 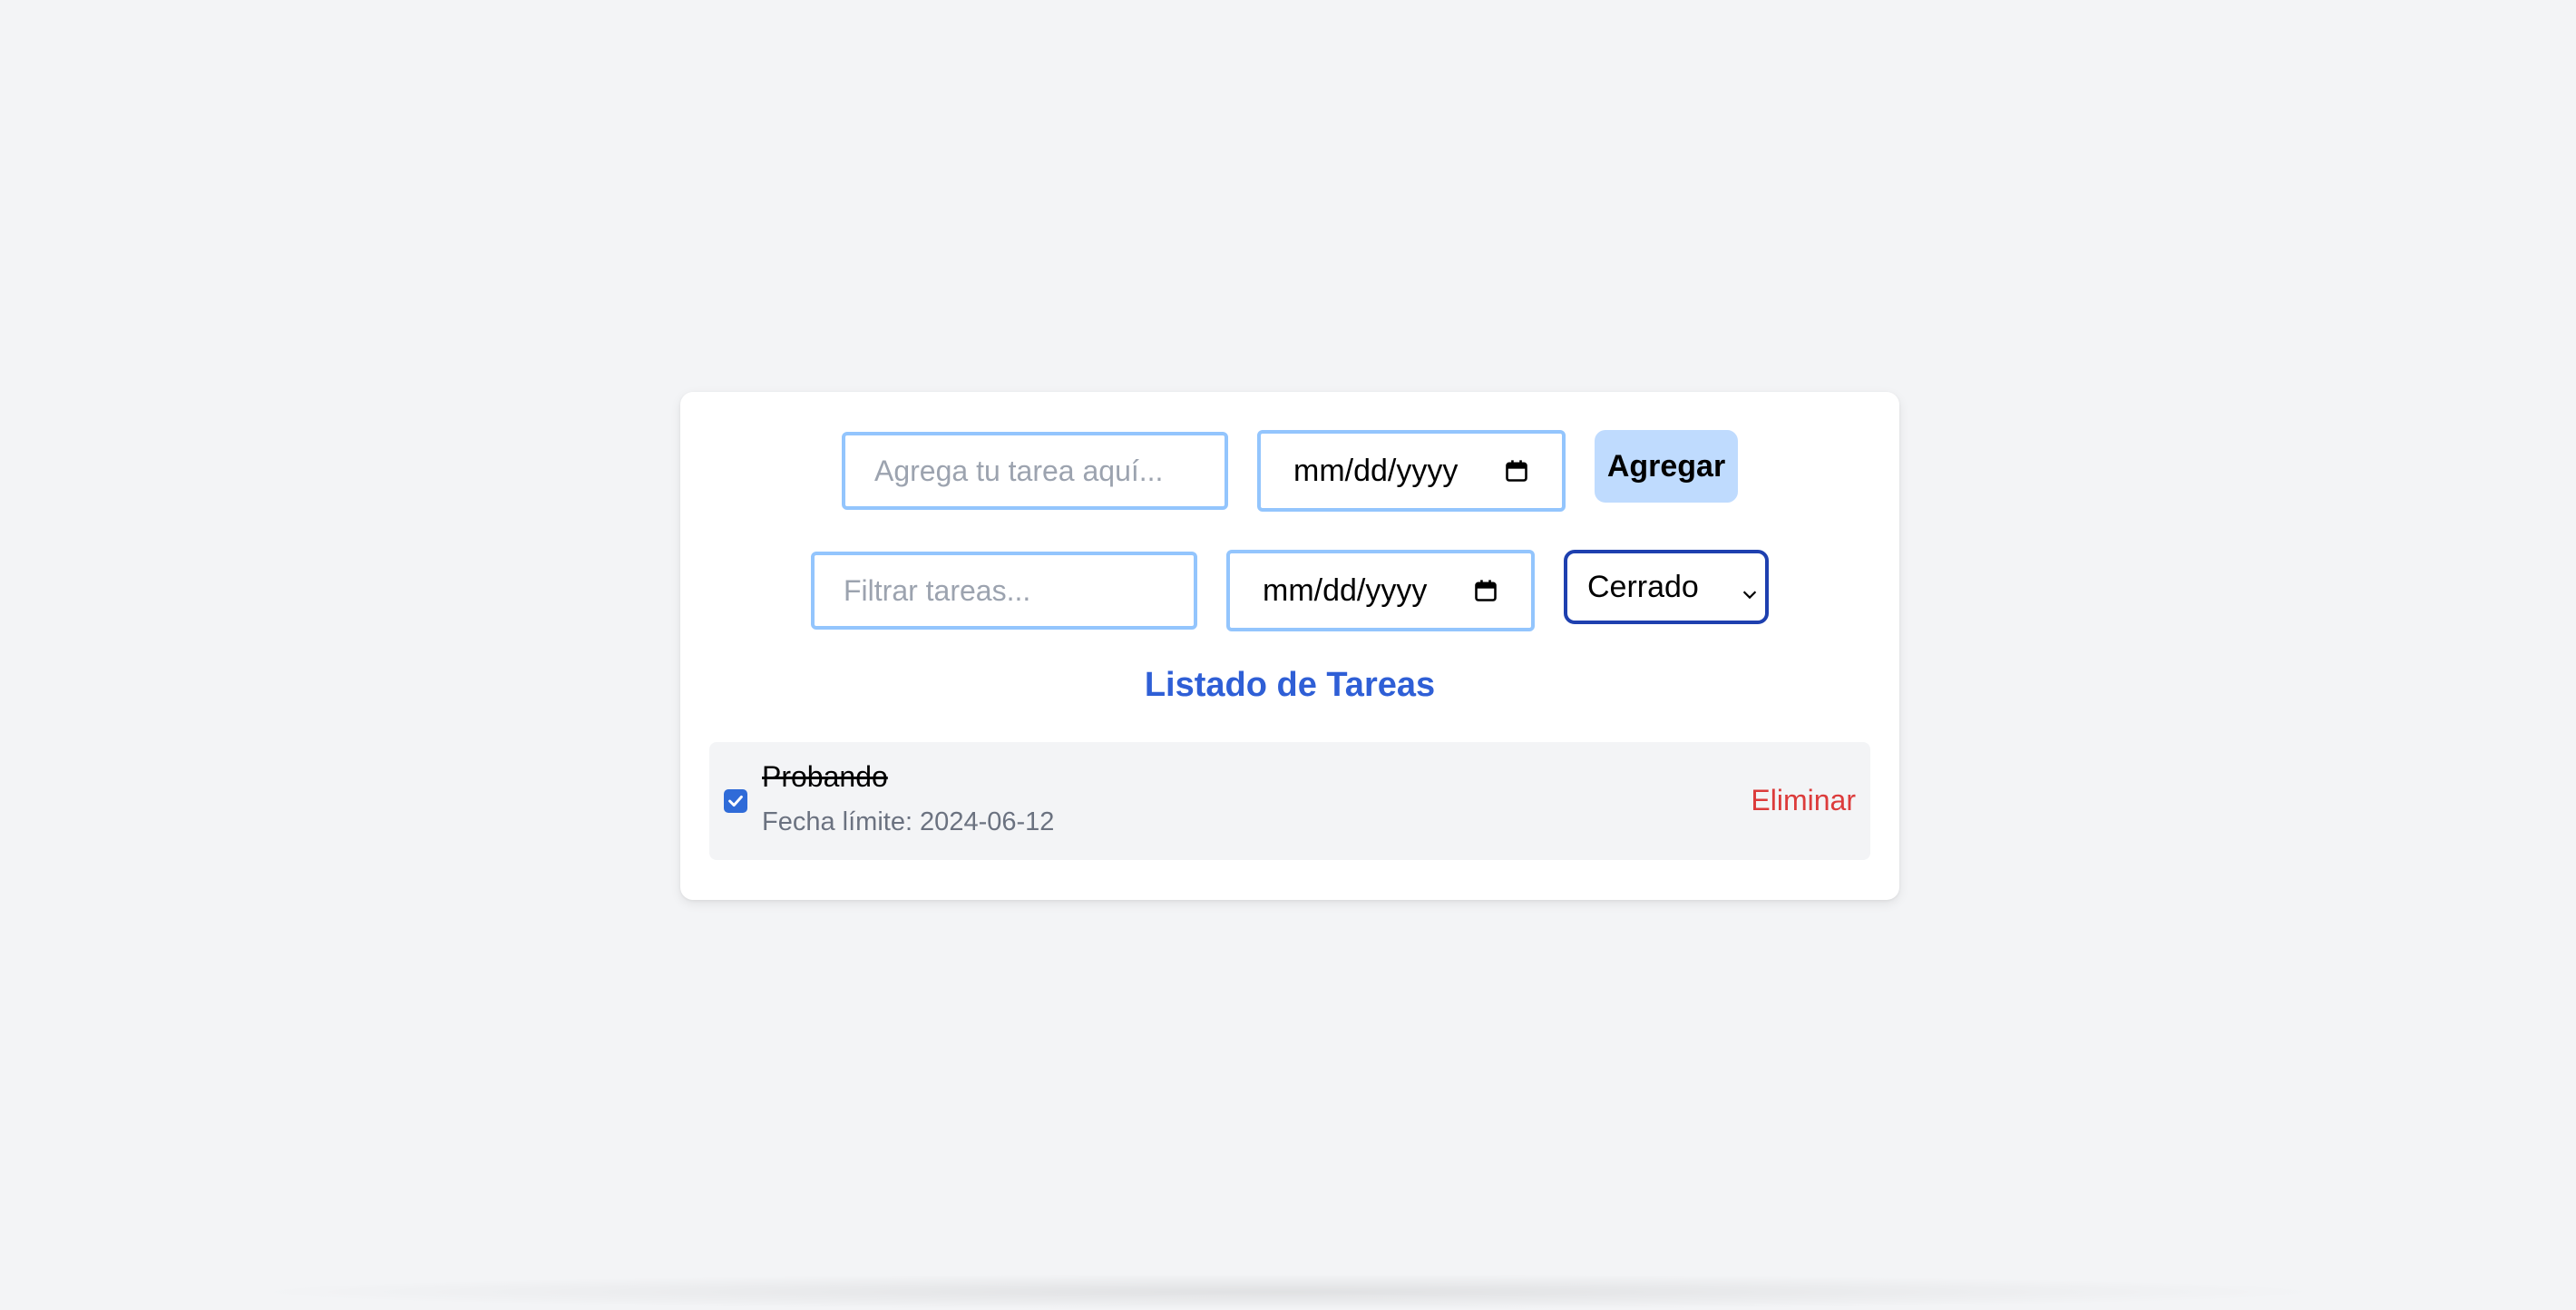 I want to click on filter-input, so click(x=1004, y=591).